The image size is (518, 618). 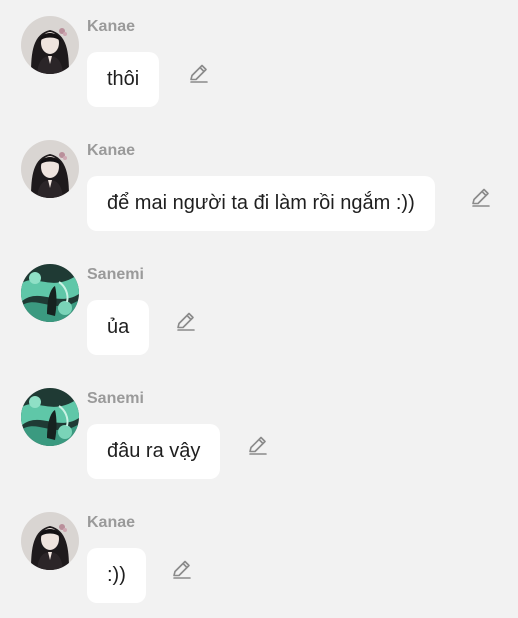 I want to click on message-bubble: thôi, so click(x=123, y=79).